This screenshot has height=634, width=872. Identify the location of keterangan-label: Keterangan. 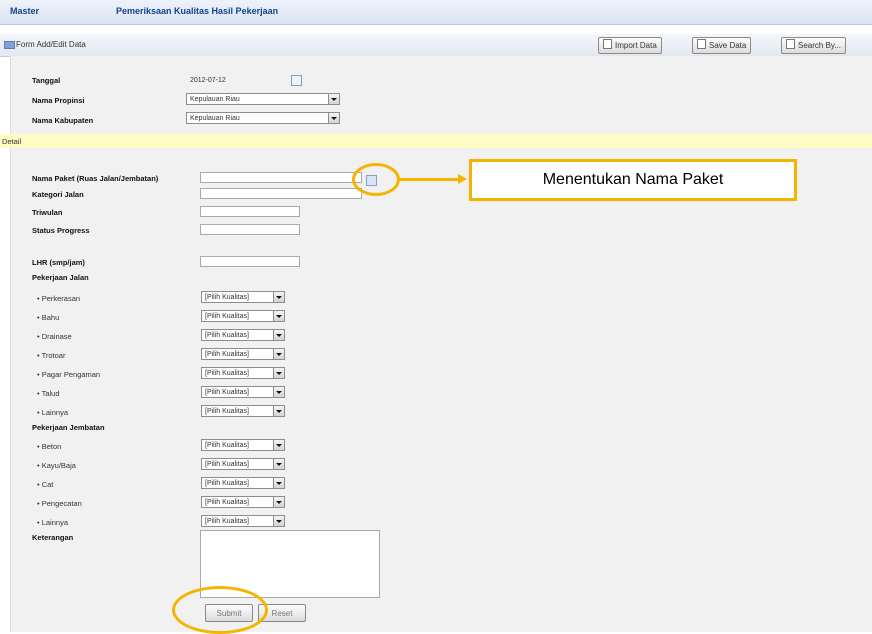
(53, 537).